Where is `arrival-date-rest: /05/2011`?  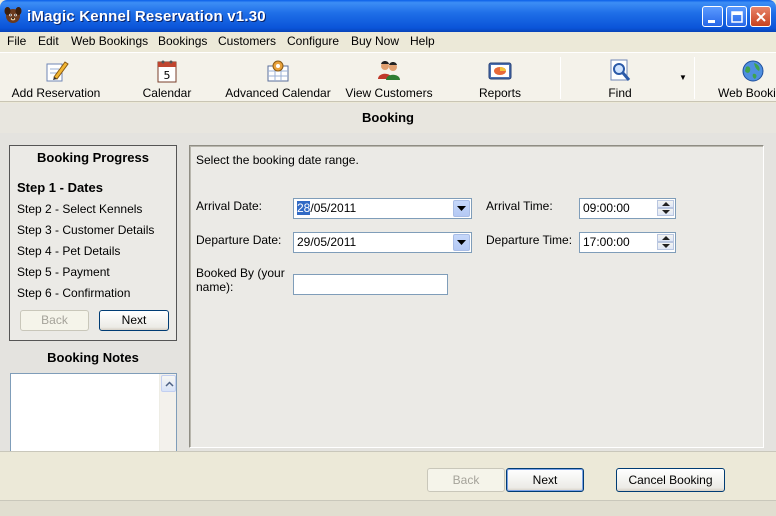 arrival-date-rest: /05/2011 is located at coordinates (333, 208).